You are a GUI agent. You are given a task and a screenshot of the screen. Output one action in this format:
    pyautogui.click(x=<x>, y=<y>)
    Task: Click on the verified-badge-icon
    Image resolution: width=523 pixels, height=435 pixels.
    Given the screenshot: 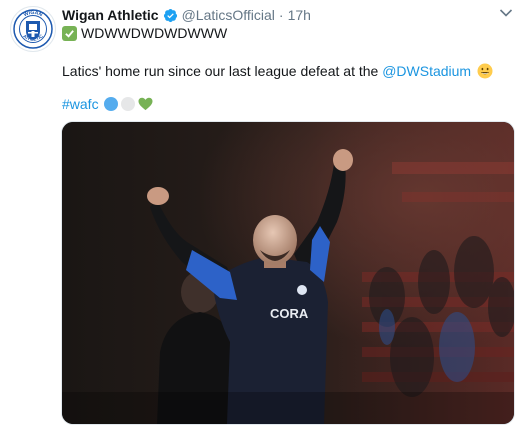 What is the action you would take?
    pyautogui.click(x=170, y=15)
    